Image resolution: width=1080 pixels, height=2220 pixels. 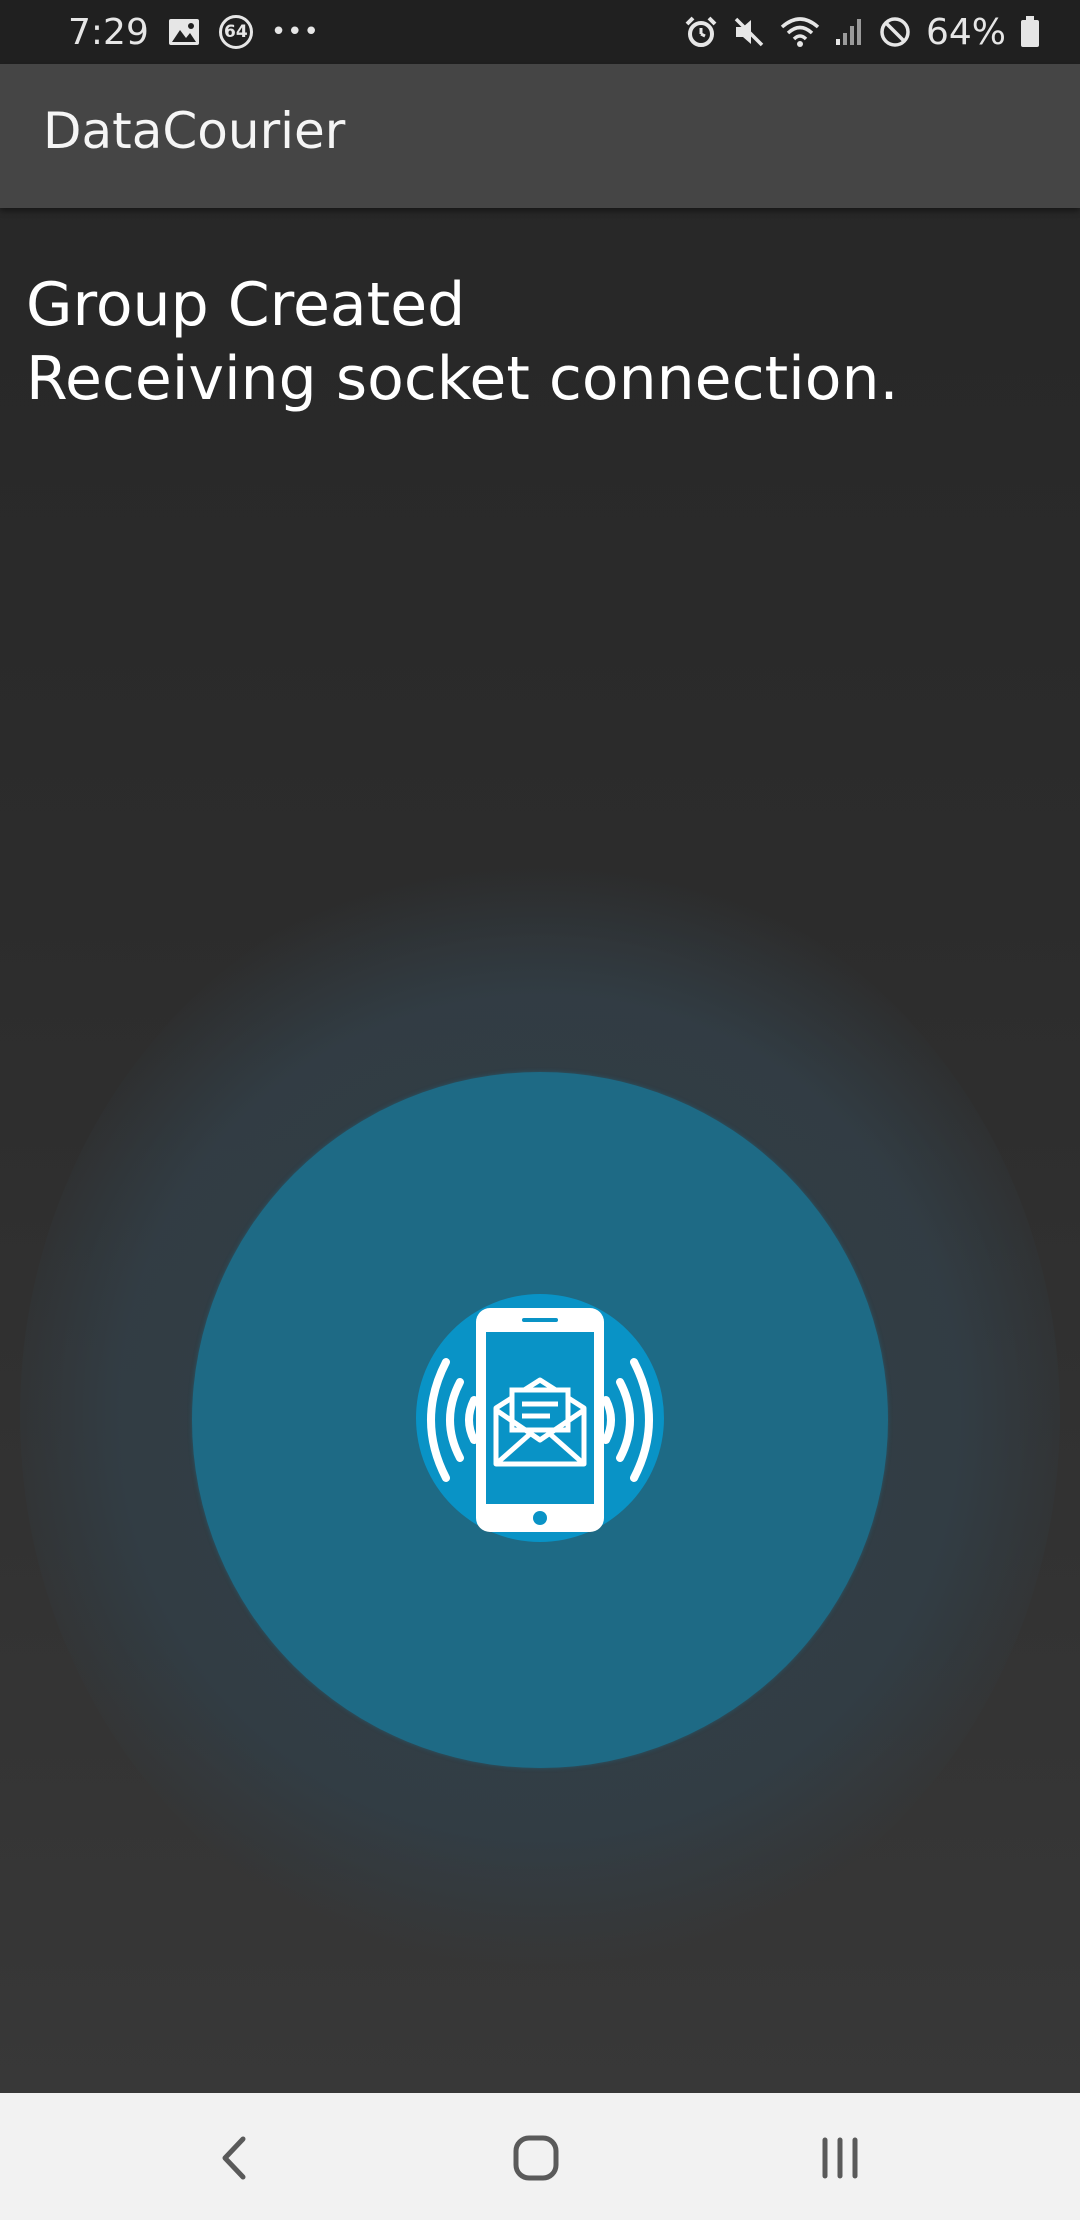 I want to click on recent-apps-icon, so click(x=840, y=2158).